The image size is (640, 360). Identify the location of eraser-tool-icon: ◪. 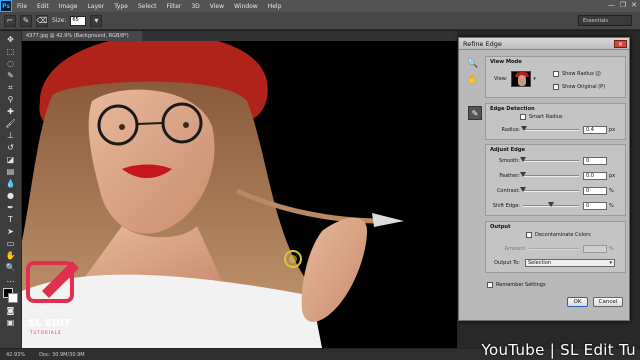
(11, 159).